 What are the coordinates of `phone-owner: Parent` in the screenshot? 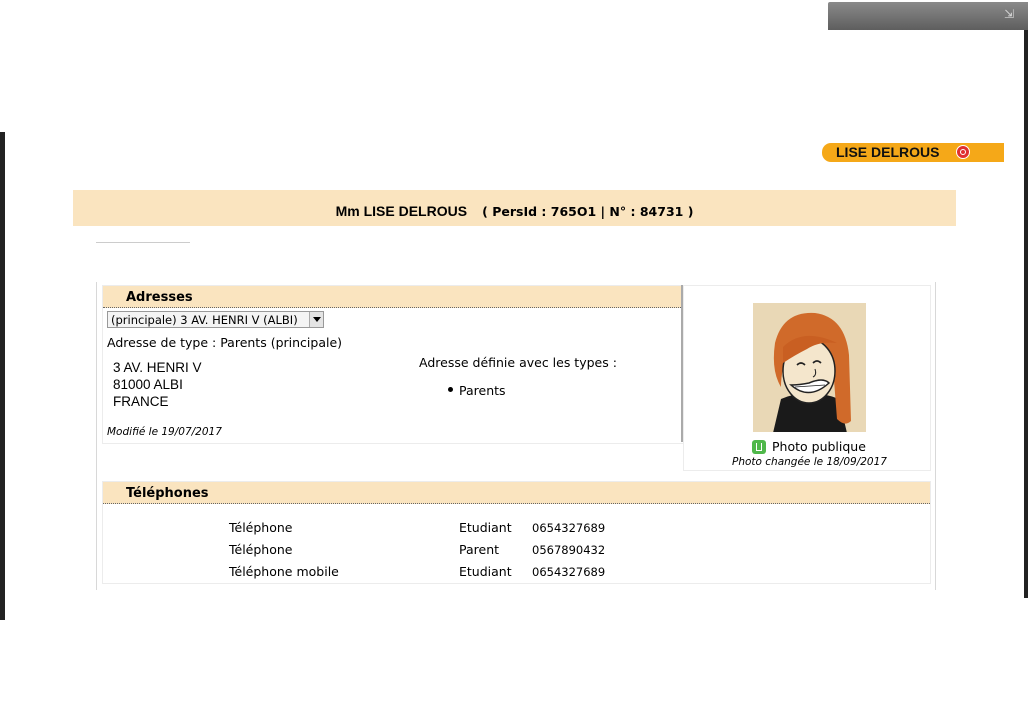 It's located at (479, 549).